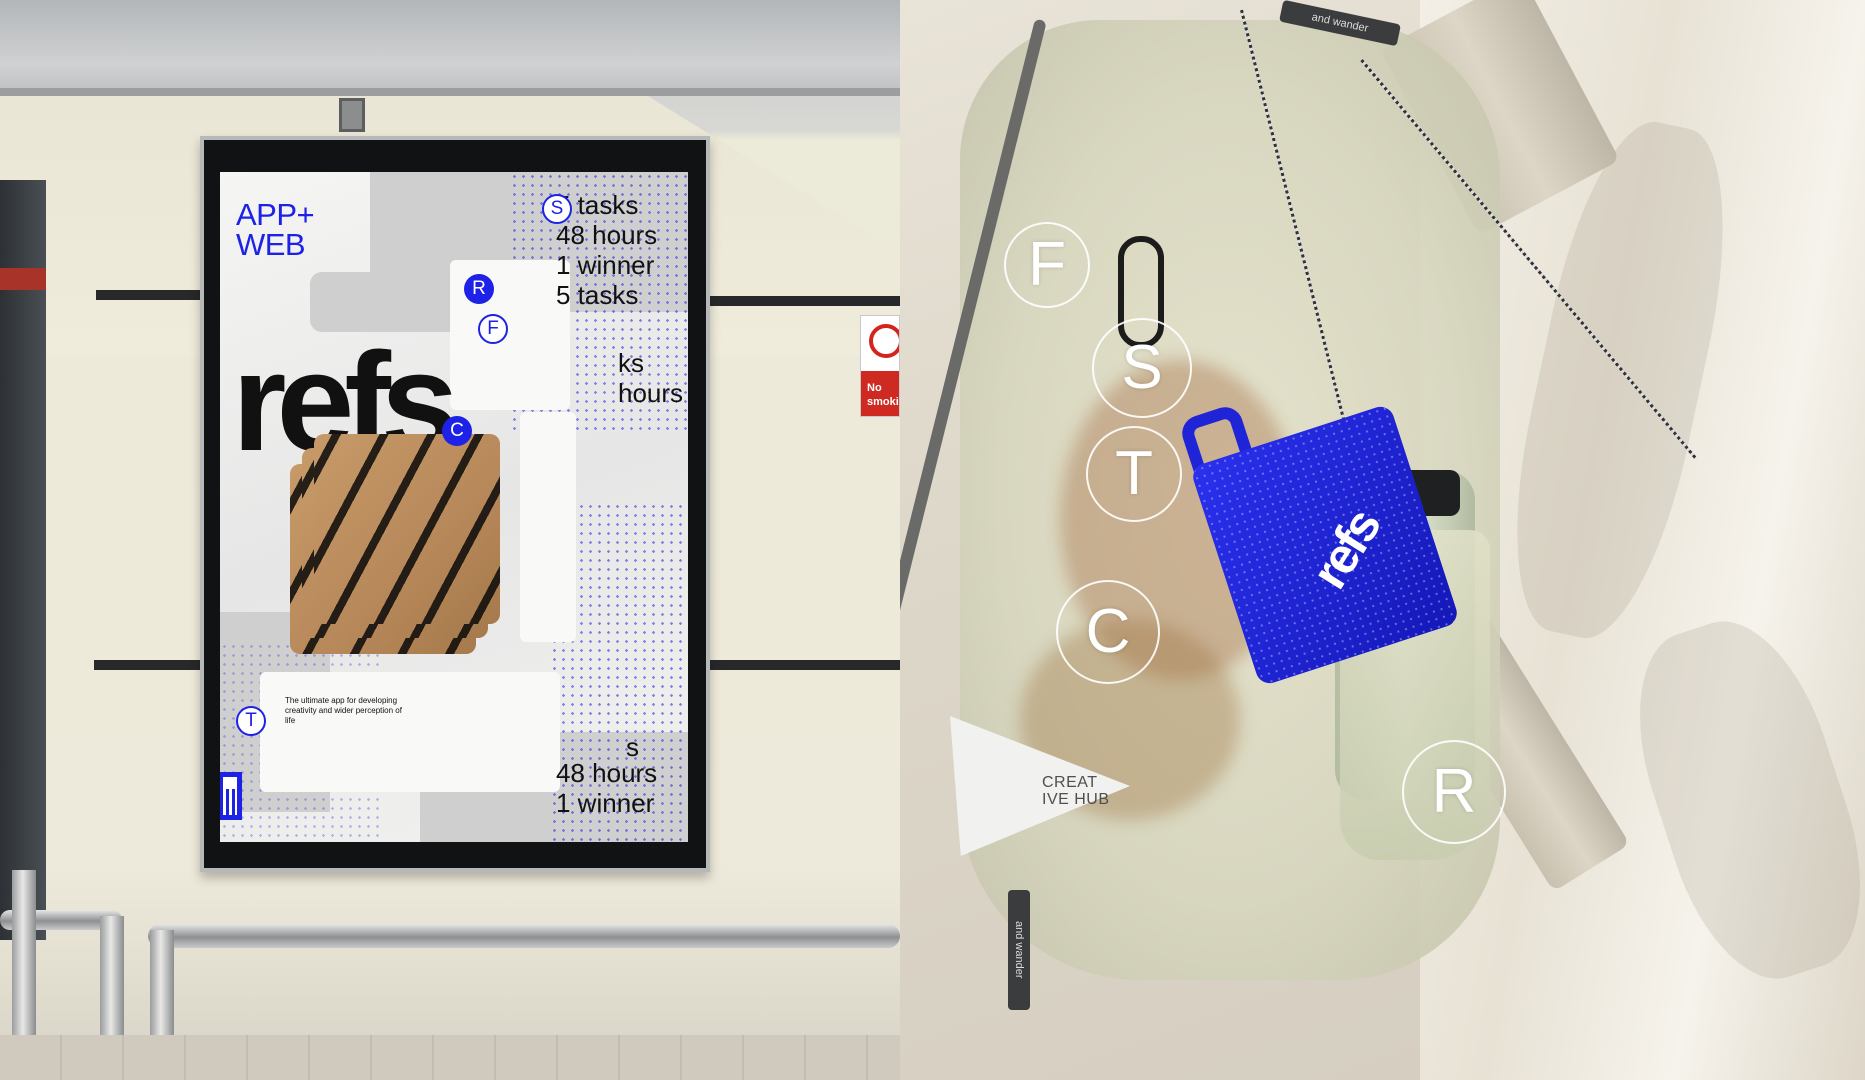  Describe the element at coordinates (23, 560) in the screenshot. I see `train-window` at that location.